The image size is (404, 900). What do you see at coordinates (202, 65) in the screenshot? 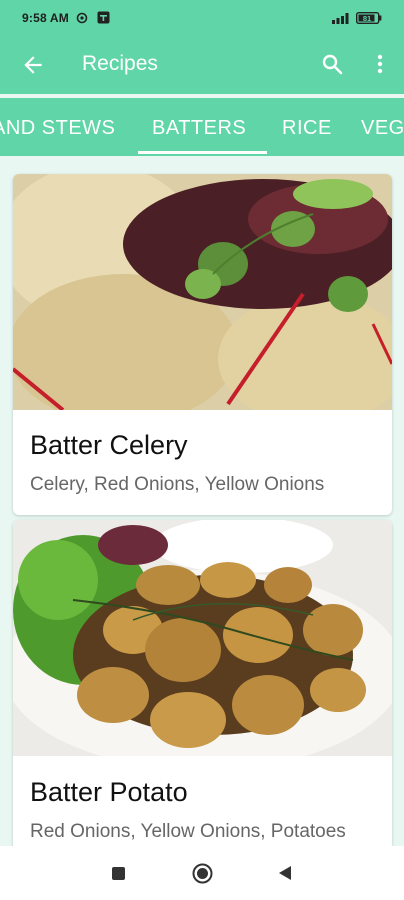
I see `app-bar: Recipes` at bounding box center [202, 65].